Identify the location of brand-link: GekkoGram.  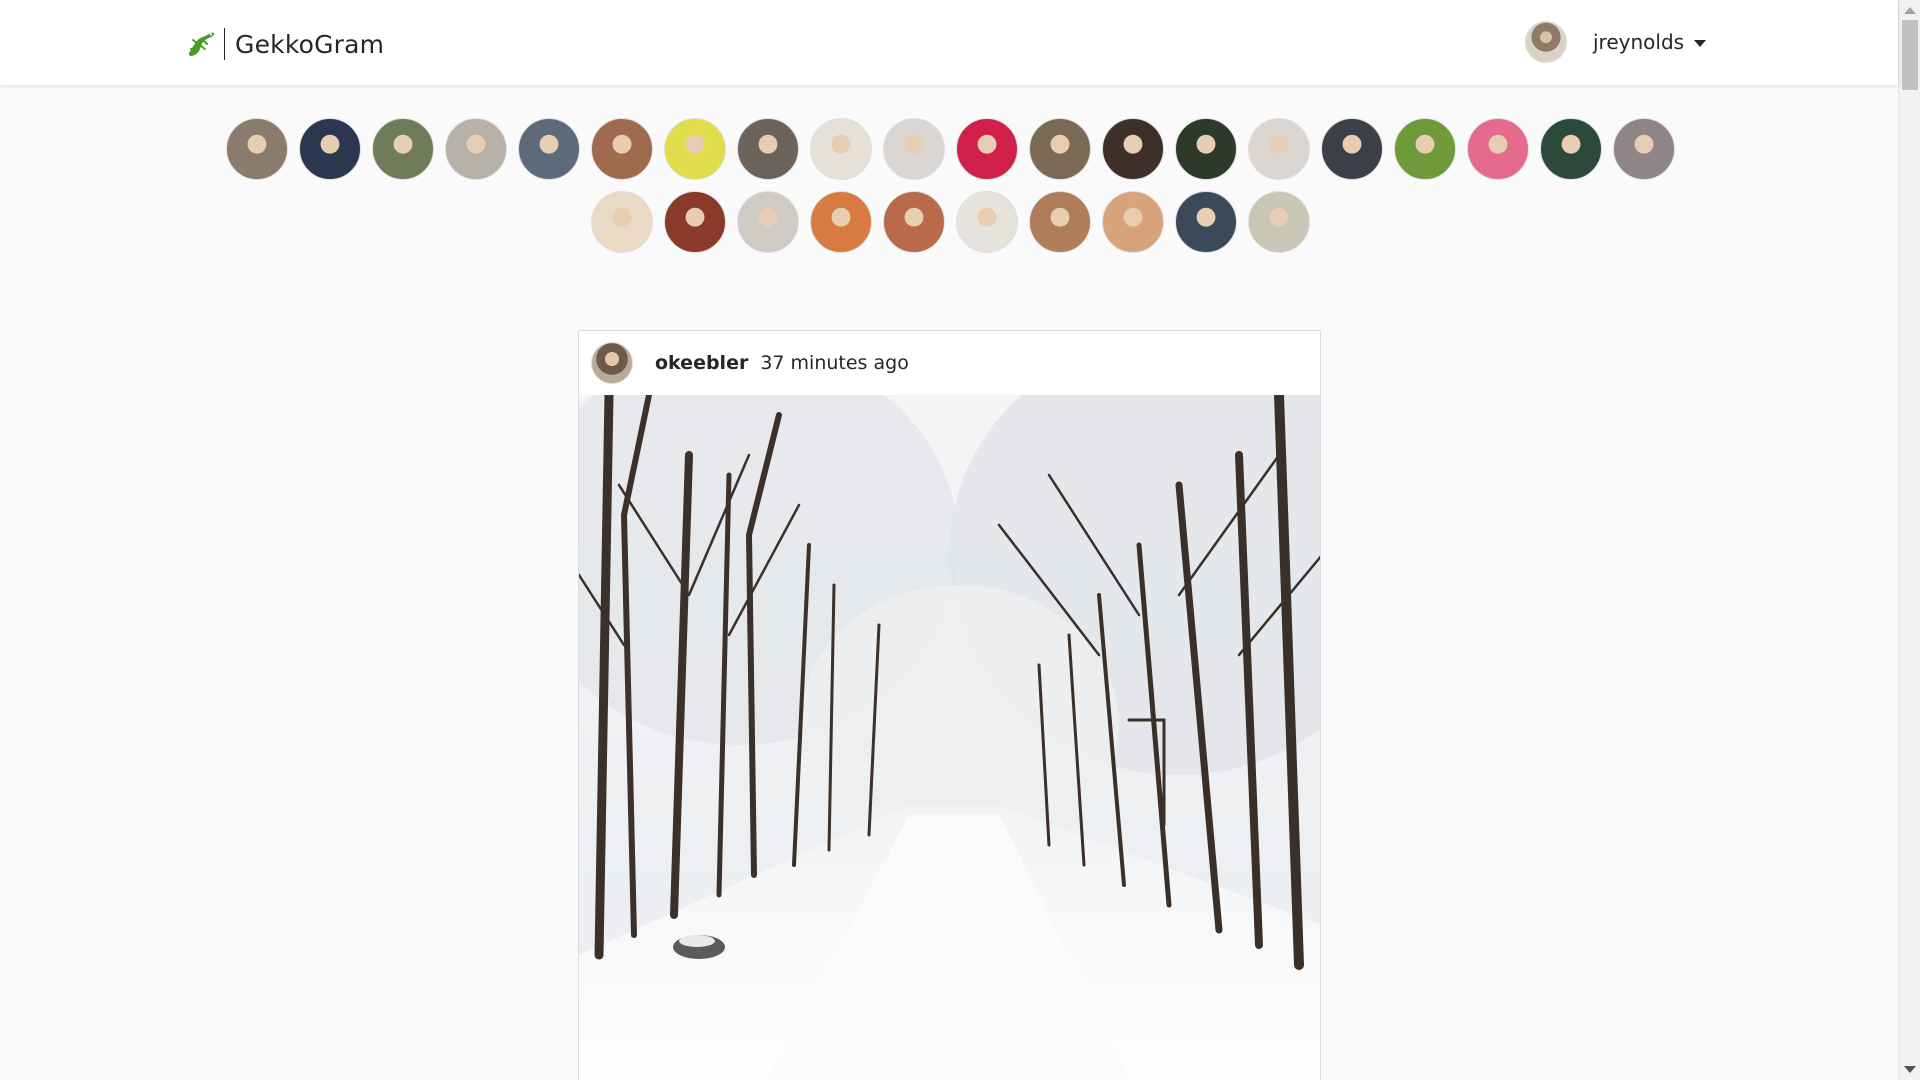
(284, 44).